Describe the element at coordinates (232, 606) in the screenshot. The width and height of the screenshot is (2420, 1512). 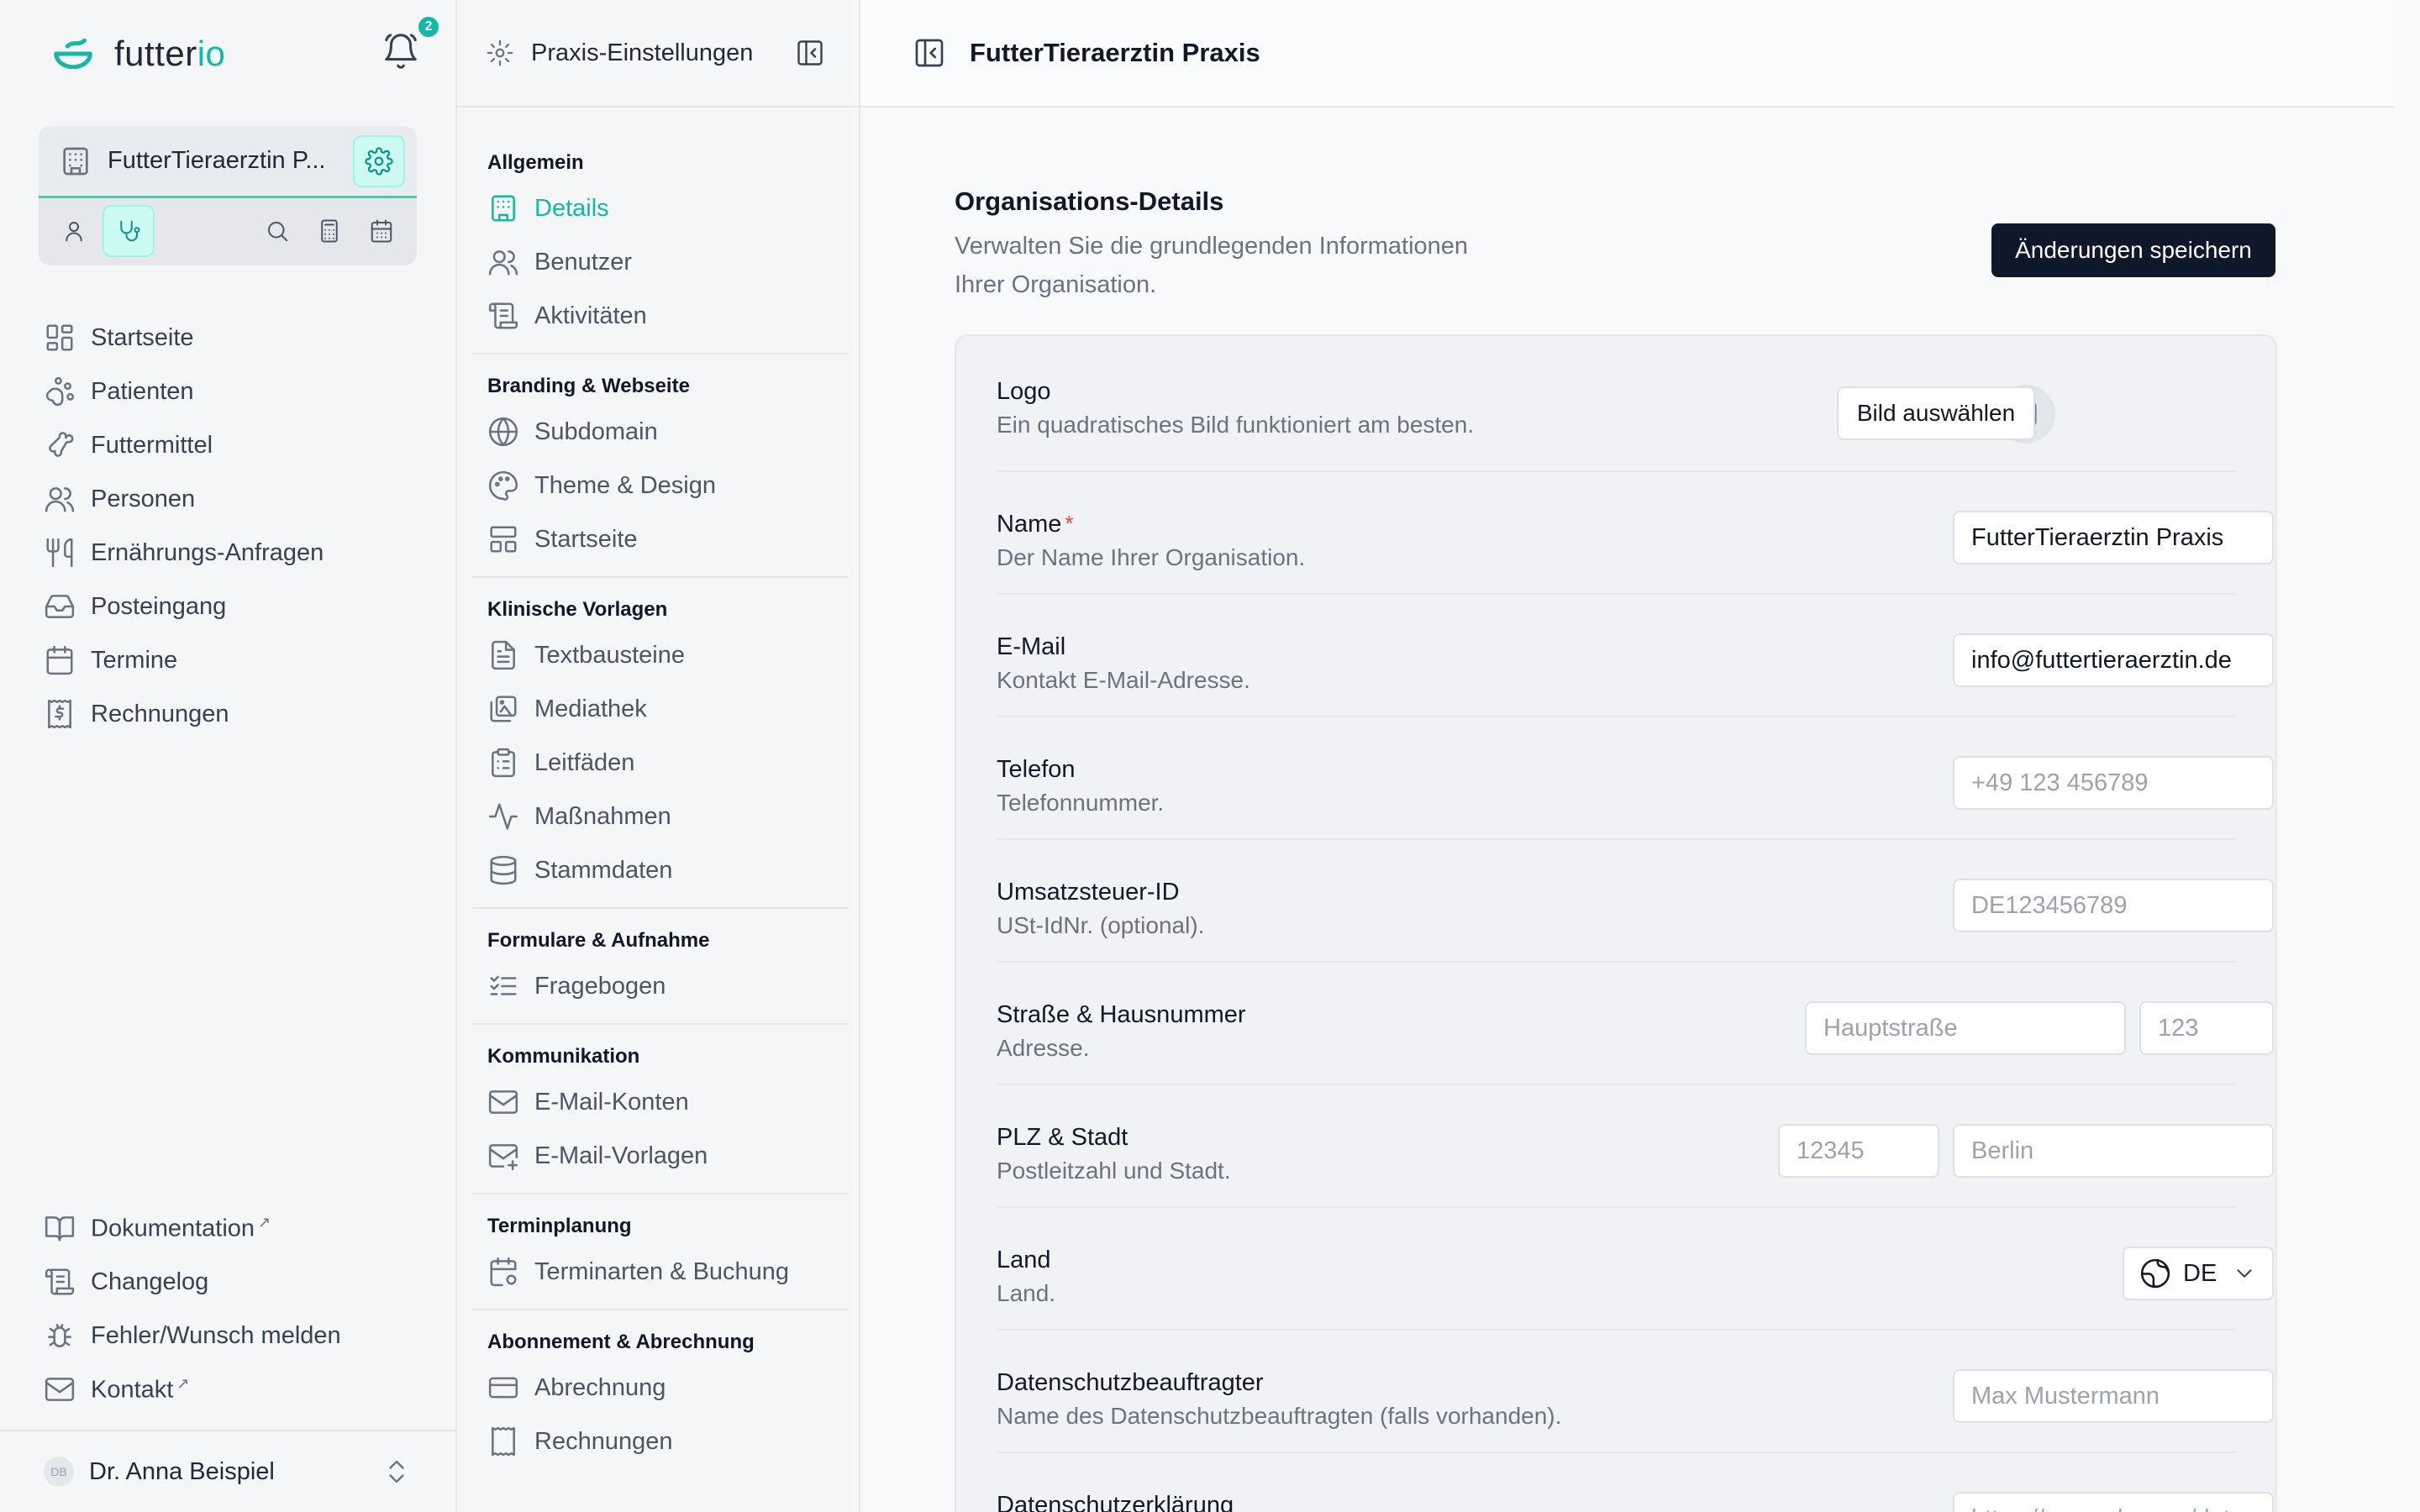
I see `nav-item-posteingang: Posteingang` at that location.